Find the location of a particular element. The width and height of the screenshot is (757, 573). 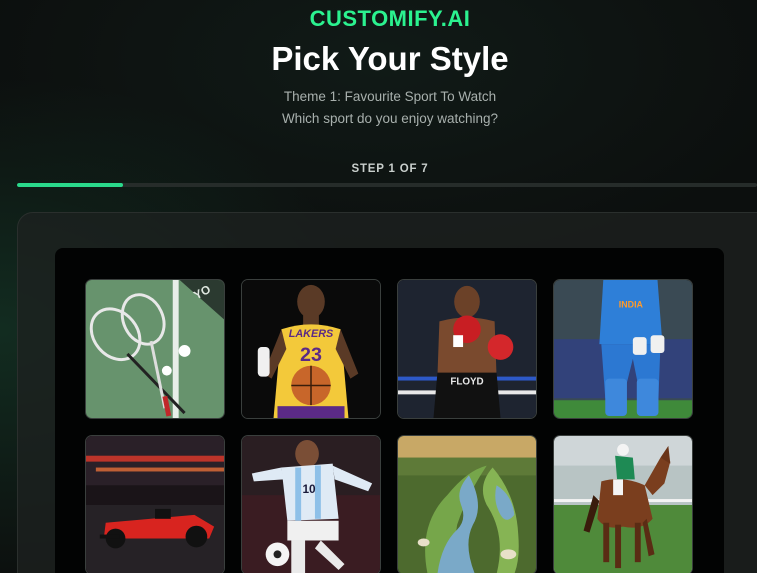

option-formula-one: formula-one is located at coordinates (155, 504).